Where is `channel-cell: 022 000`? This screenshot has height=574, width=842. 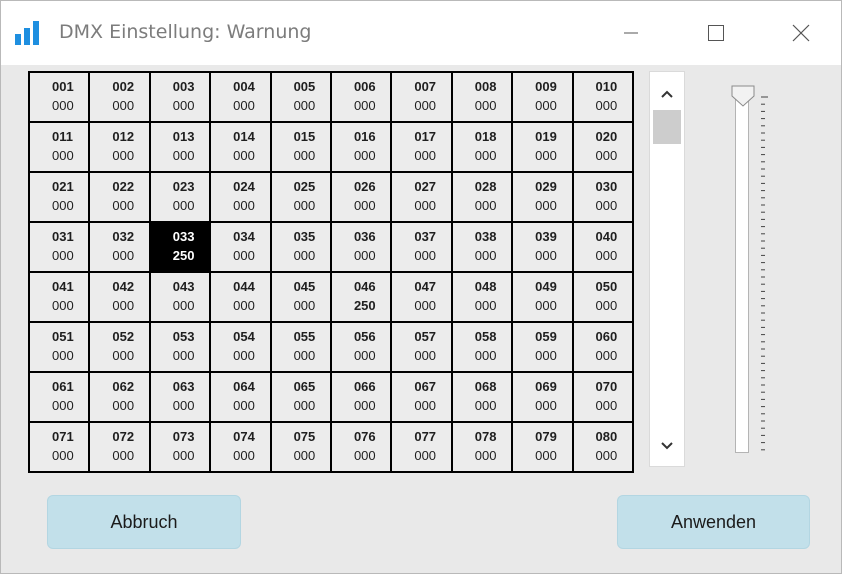
channel-cell: 022 000 is located at coordinates (119, 197).